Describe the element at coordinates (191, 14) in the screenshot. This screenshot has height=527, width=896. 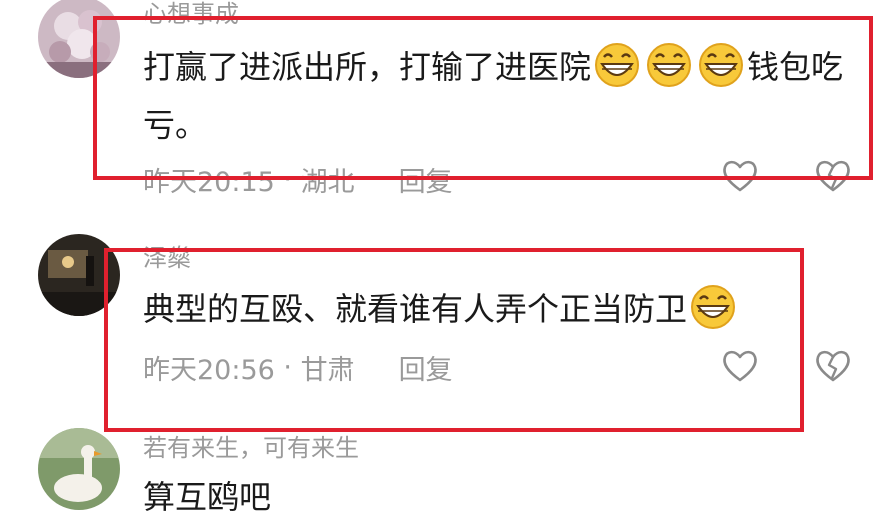
I see `comment-1-username: 心想事成` at that location.